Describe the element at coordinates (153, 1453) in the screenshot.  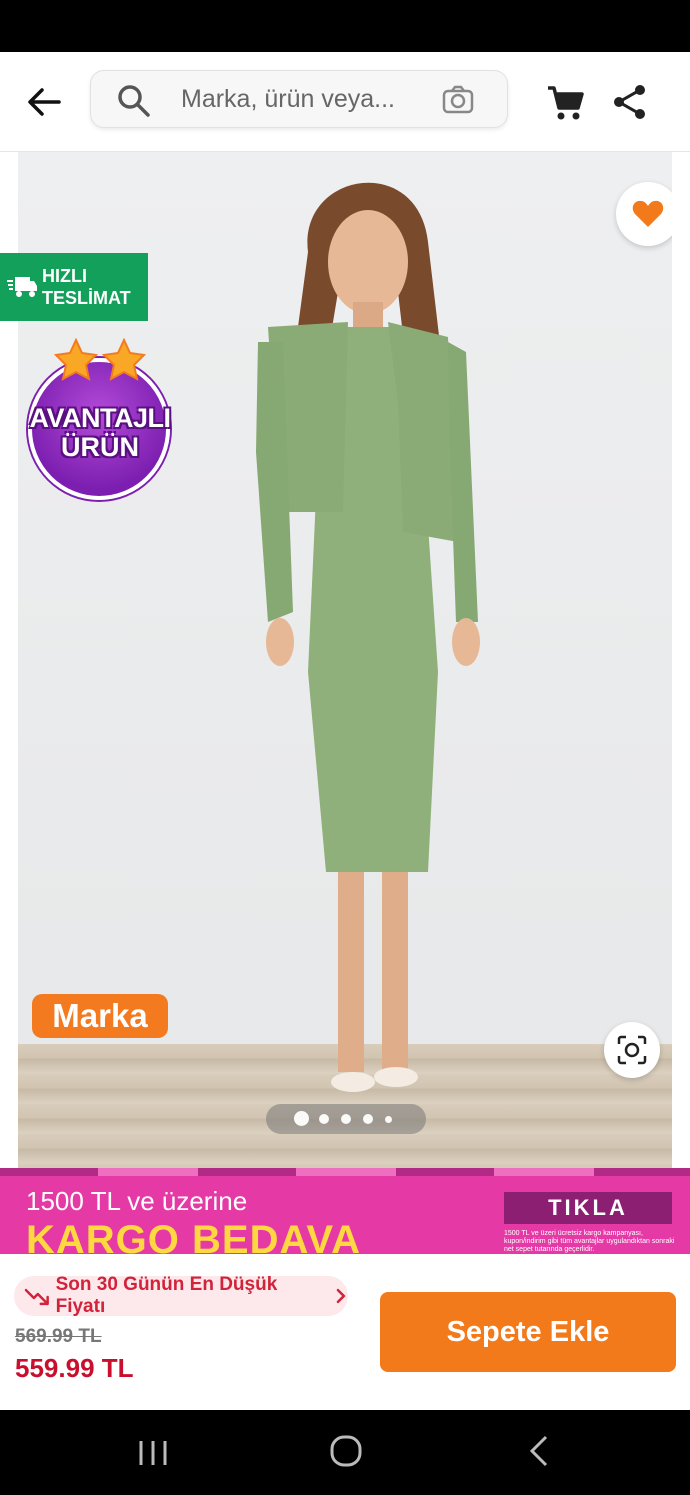
I see `recent-apps-icon` at that location.